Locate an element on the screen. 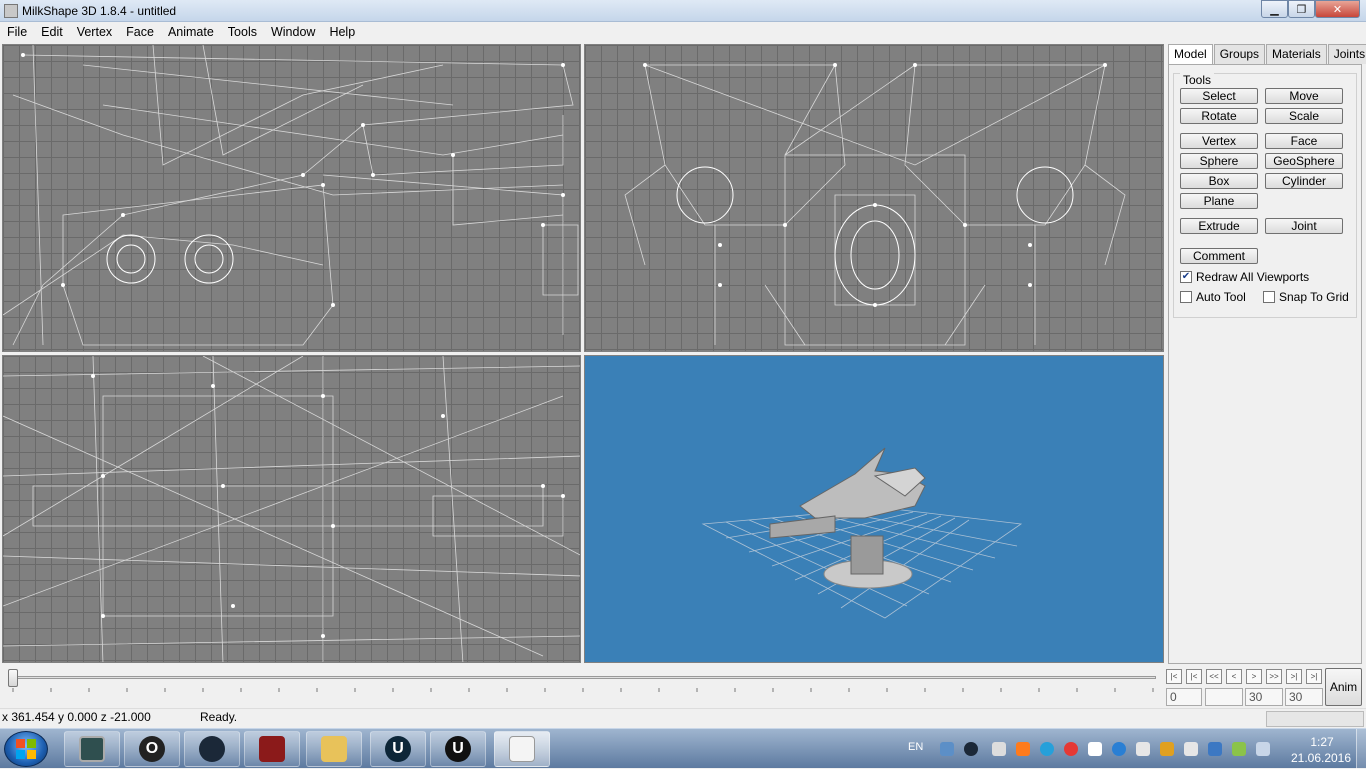 The height and width of the screenshot is (769, 1366). last-frame-button: >| is located at coordinates (1314, 676).